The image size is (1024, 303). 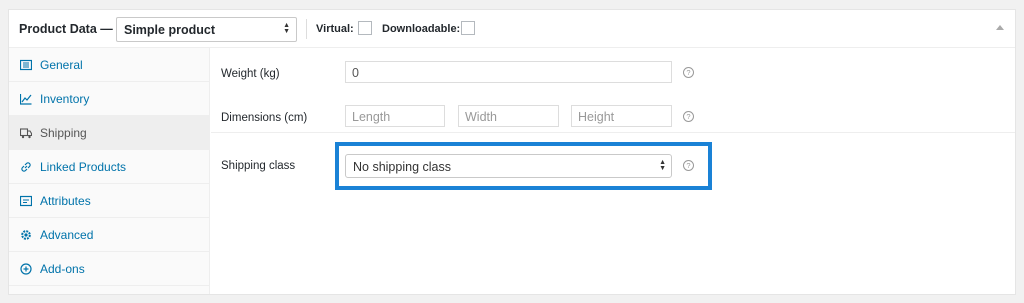 I want to click on tab-linked-products: Linked Products, so click(x=109, y=167).